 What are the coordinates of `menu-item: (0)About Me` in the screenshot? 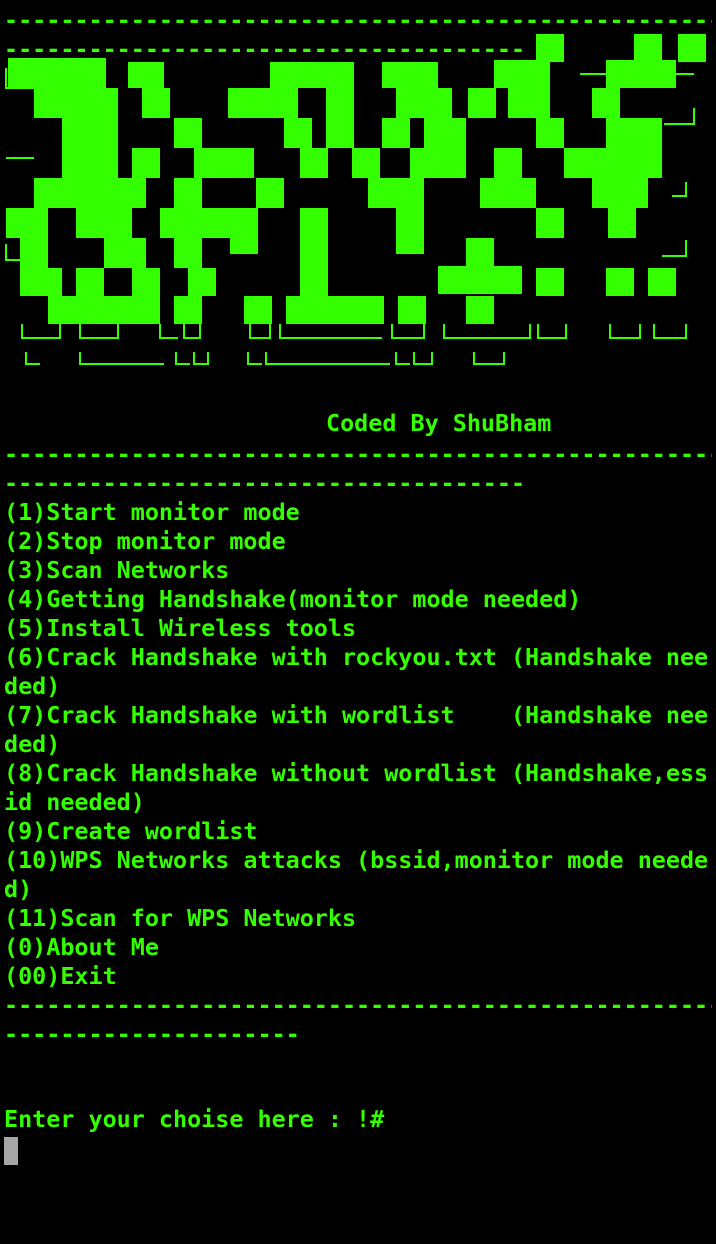 It's located at (81, 947).